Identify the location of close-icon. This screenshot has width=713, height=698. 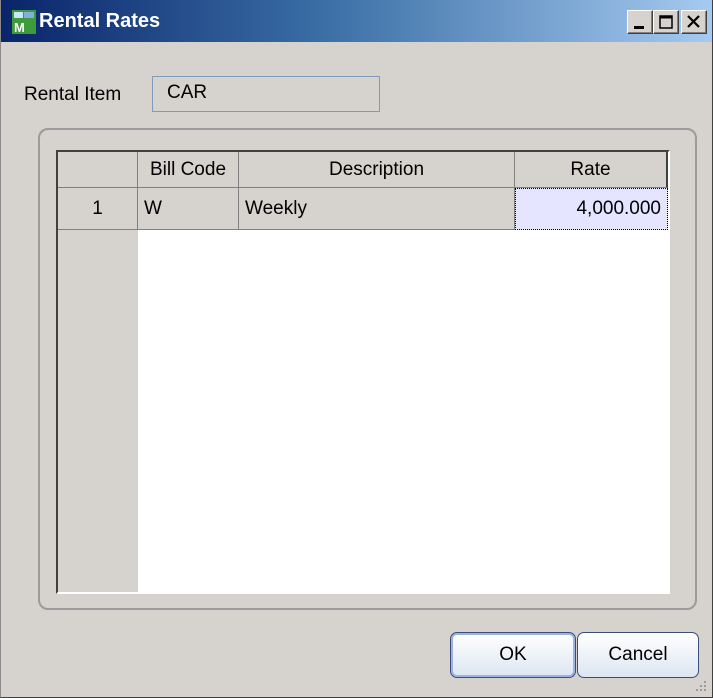
(693, 21).